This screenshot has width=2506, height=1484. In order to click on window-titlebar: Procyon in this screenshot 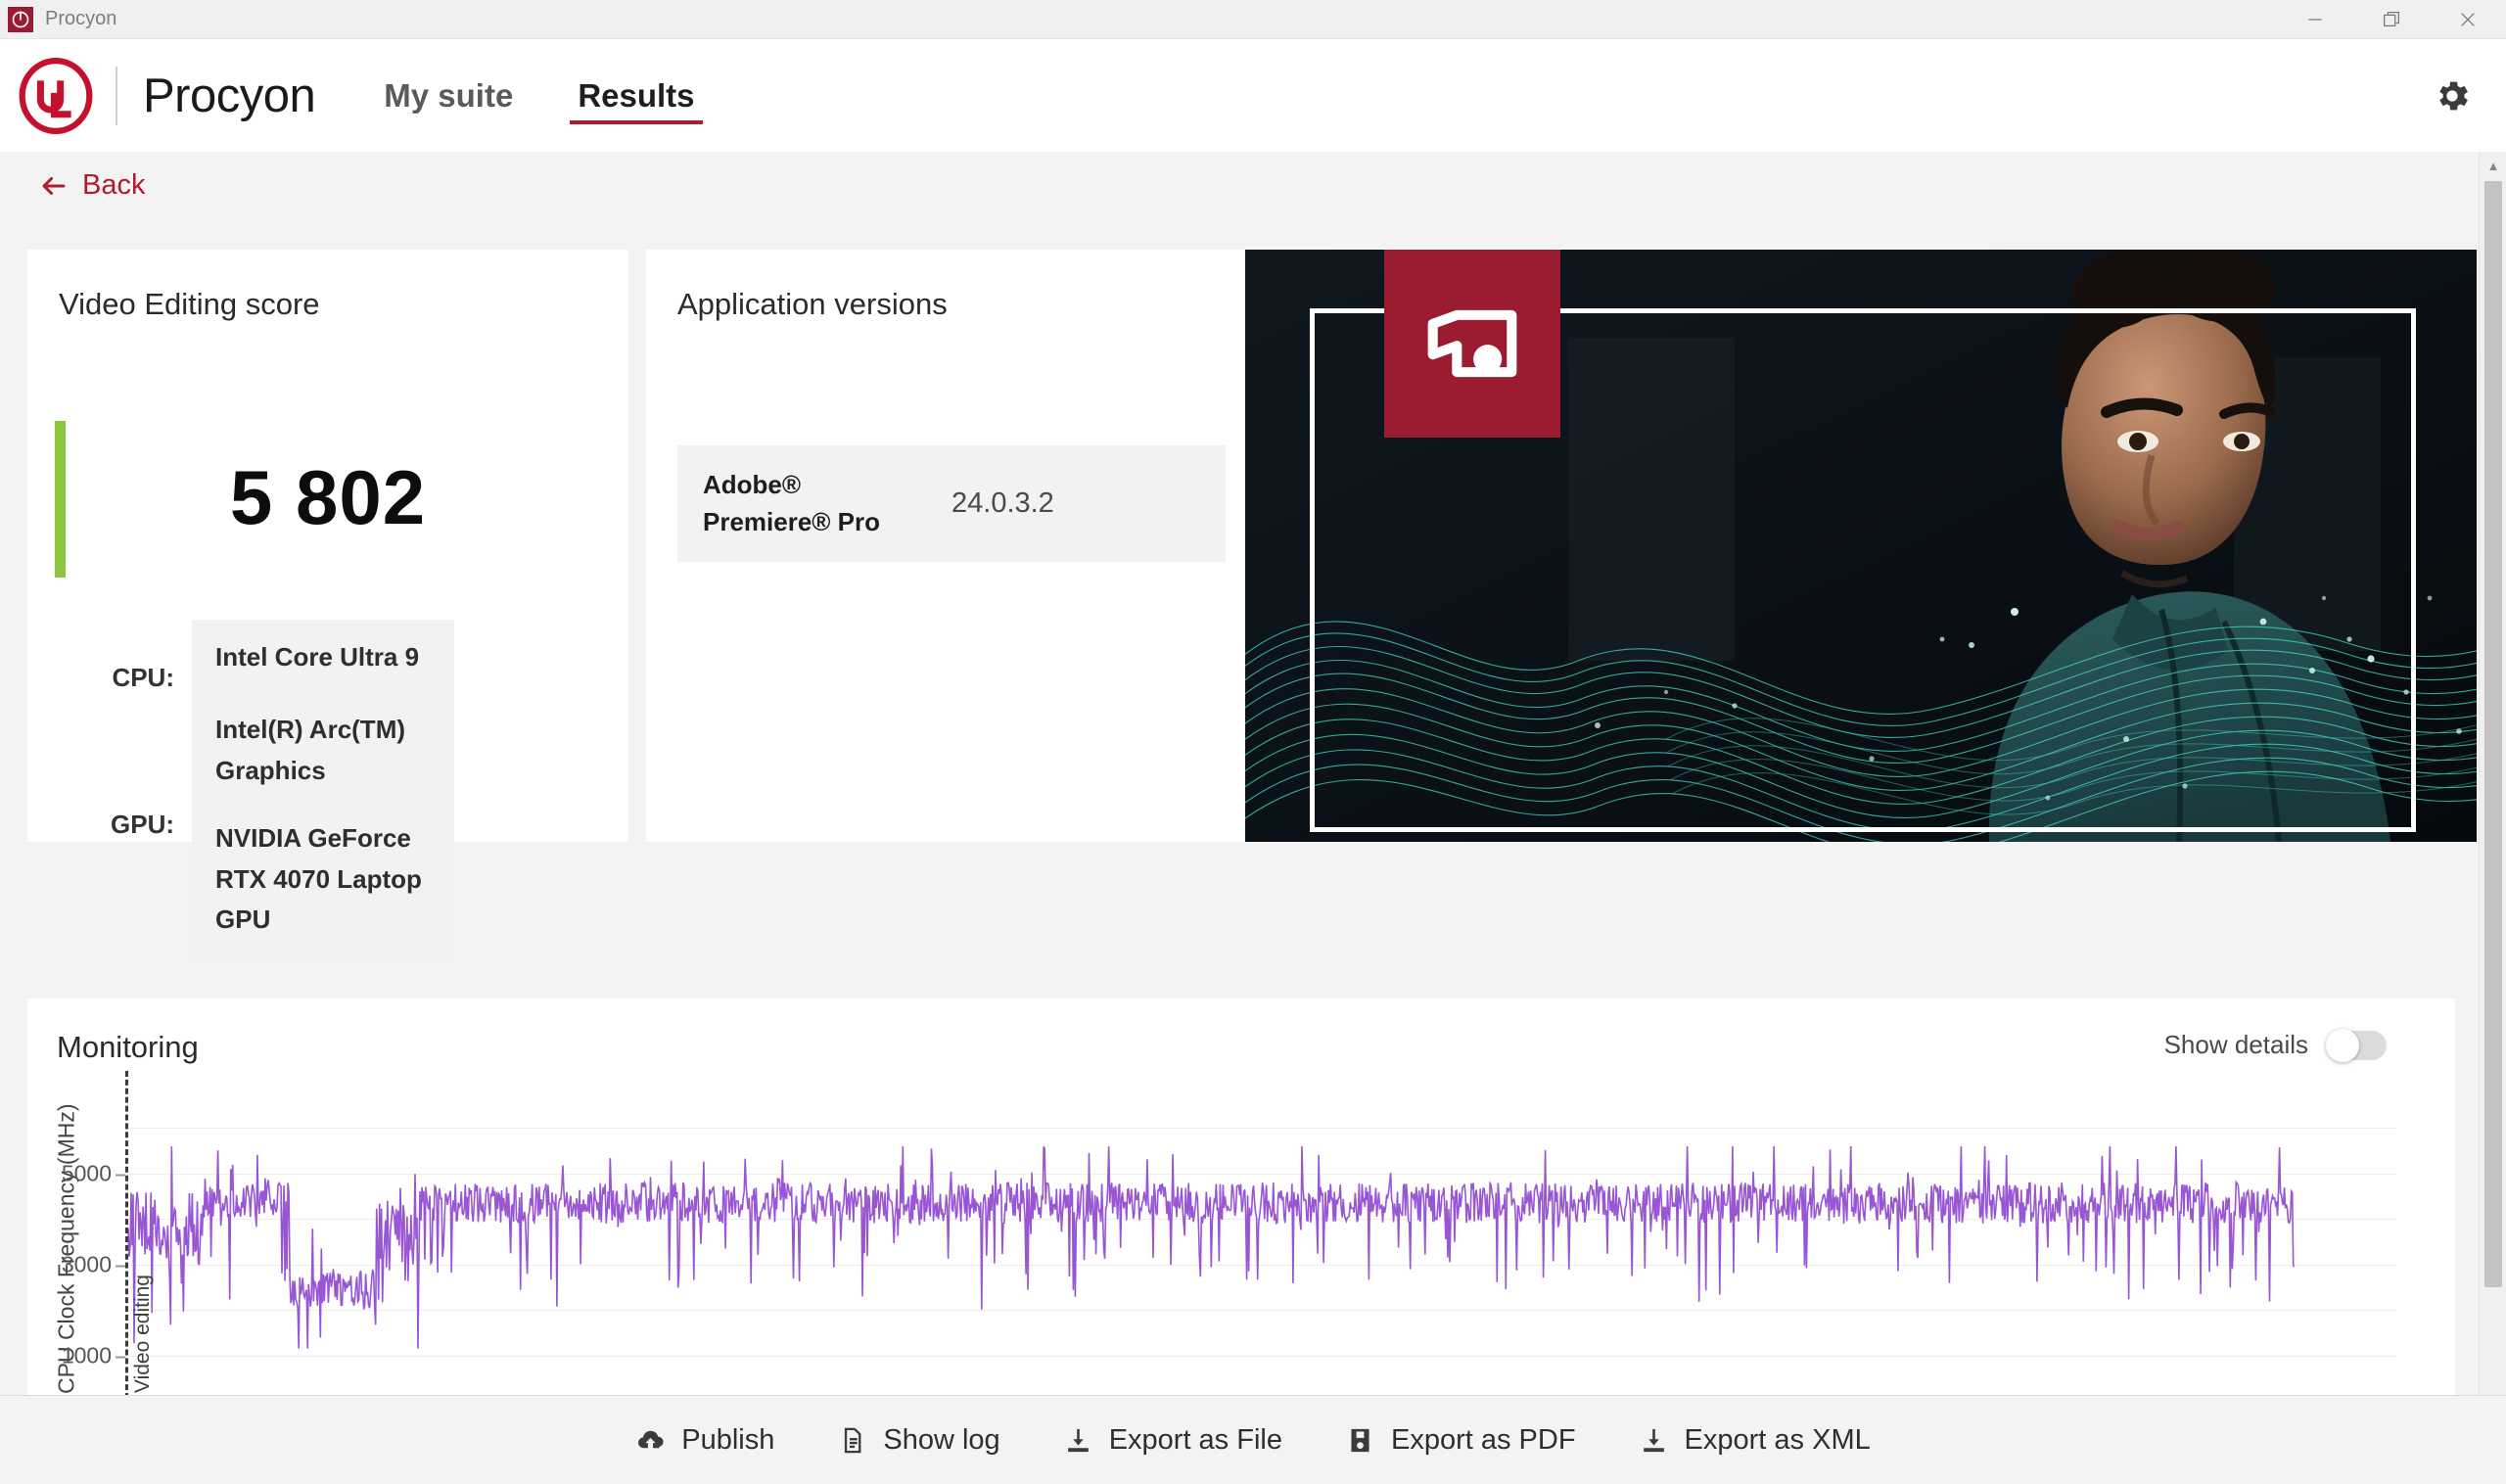, I will do `click(1253, 19)`.